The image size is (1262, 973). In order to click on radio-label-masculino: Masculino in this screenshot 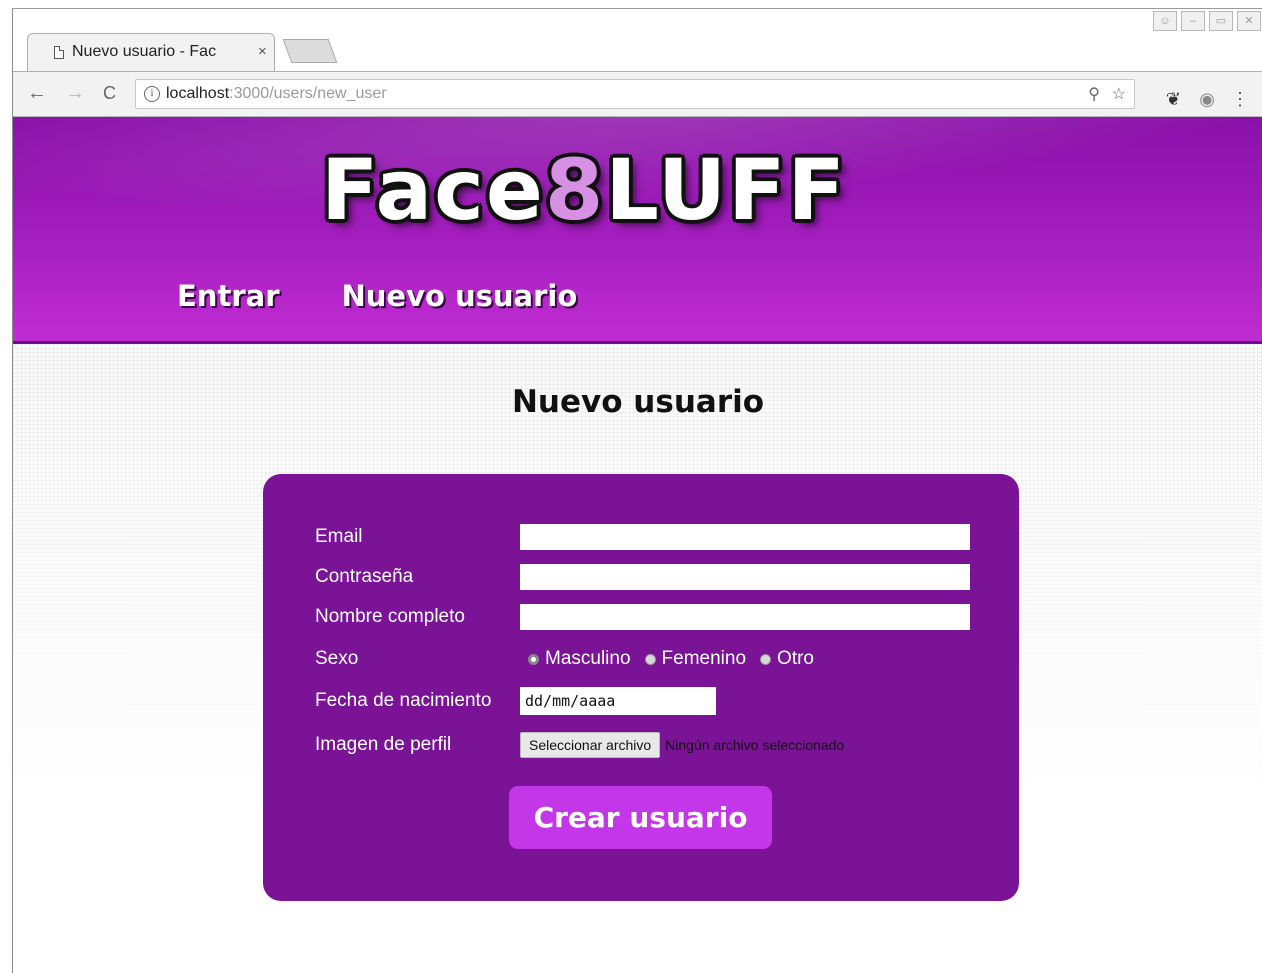, I will do `click(588, 659)`.